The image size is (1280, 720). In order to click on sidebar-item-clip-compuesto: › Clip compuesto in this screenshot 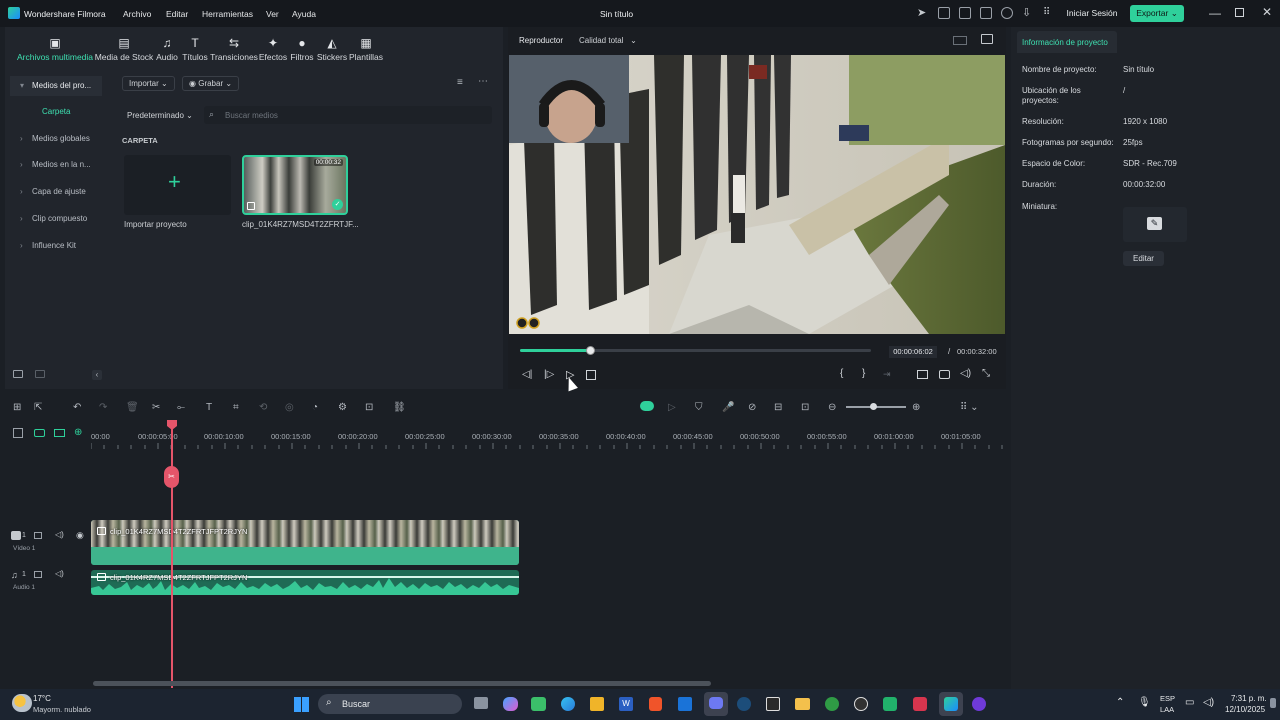, I will do `click(56, 219)`.